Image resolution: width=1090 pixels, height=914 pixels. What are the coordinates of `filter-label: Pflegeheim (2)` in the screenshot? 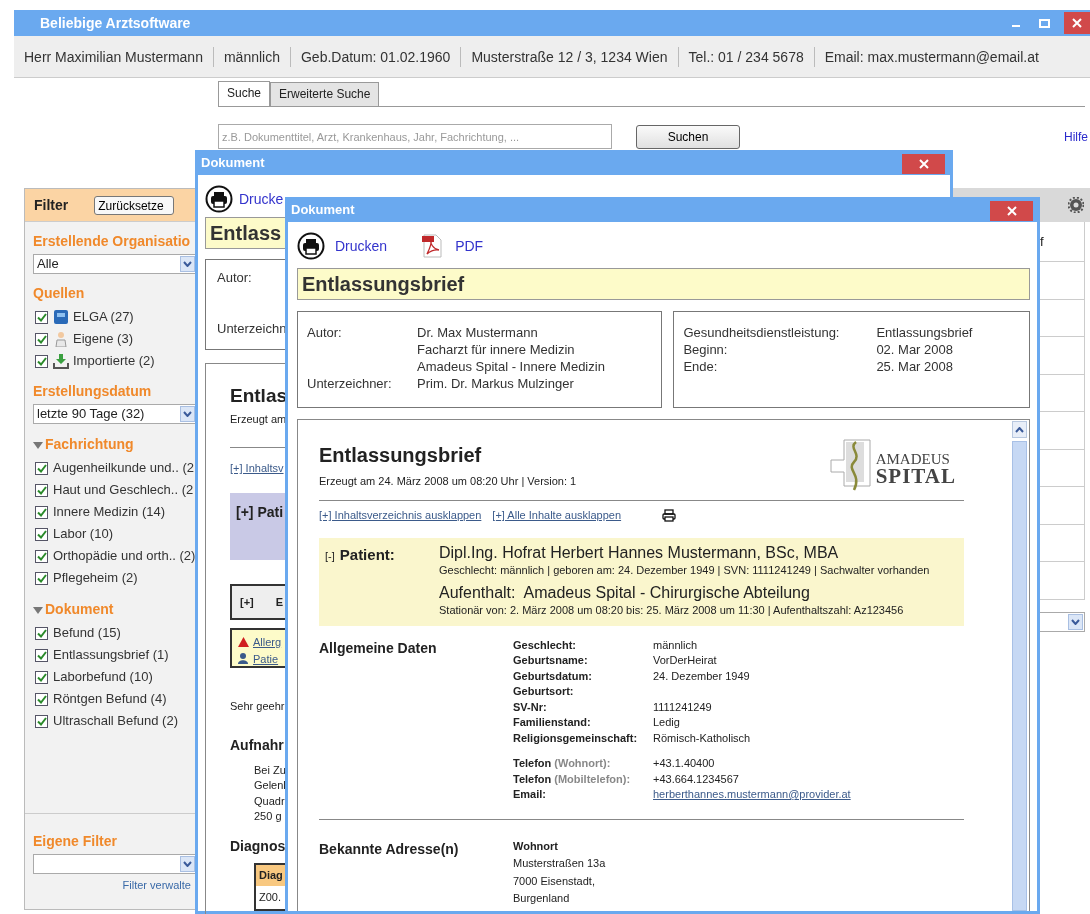 It's located at (95, 578).